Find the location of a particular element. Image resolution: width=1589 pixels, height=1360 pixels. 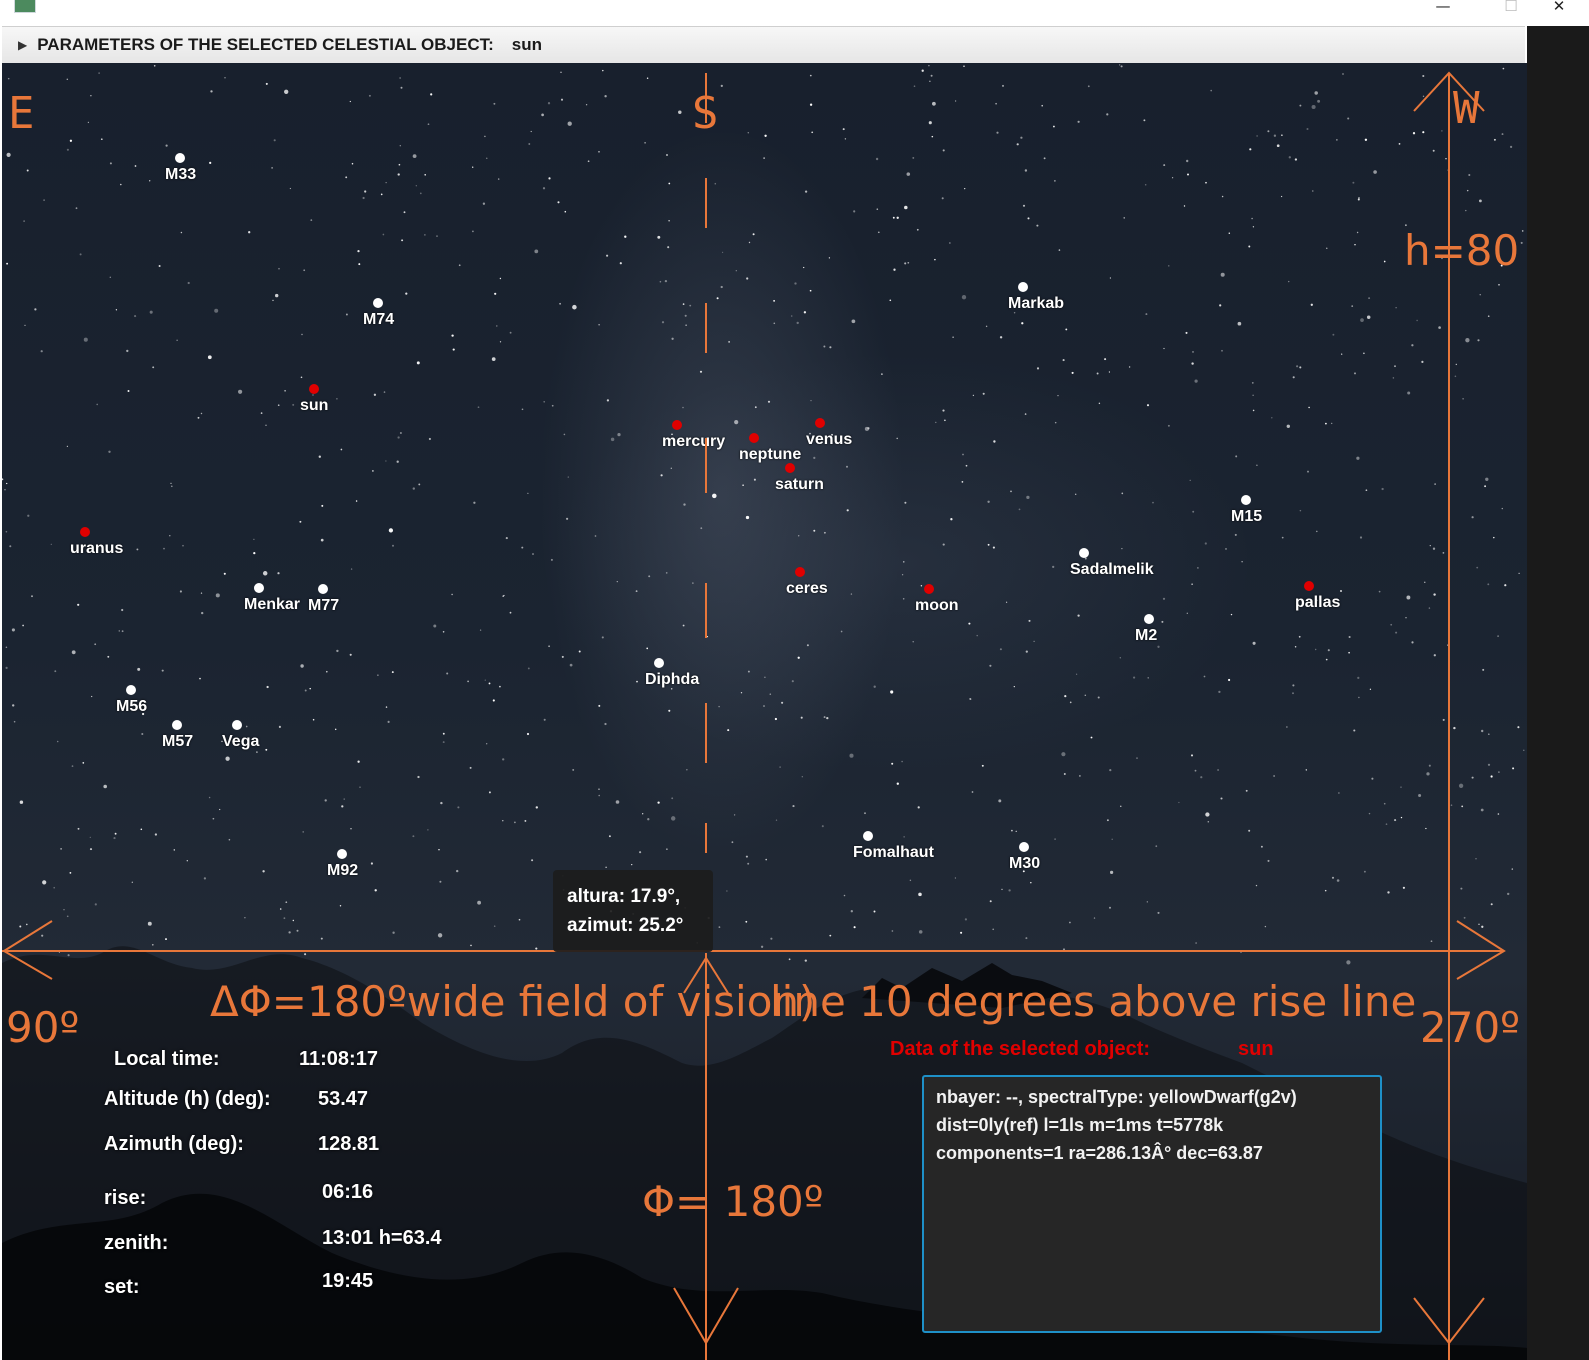

local-time-value: 11:08:17 is located at coordinates (338, 1059).